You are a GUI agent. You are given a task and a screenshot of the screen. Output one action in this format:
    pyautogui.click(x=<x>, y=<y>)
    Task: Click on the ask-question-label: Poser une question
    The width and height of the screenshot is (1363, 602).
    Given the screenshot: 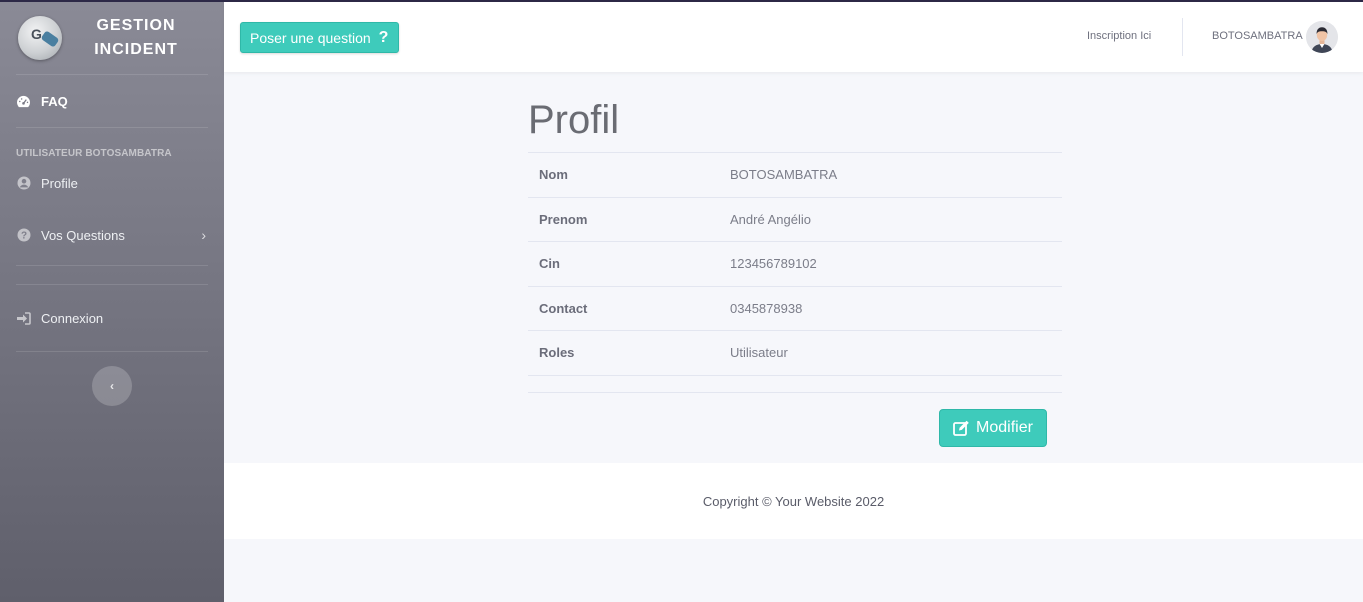 What is the action you would take?
    pyautogui.click(x=310, y=37)
    